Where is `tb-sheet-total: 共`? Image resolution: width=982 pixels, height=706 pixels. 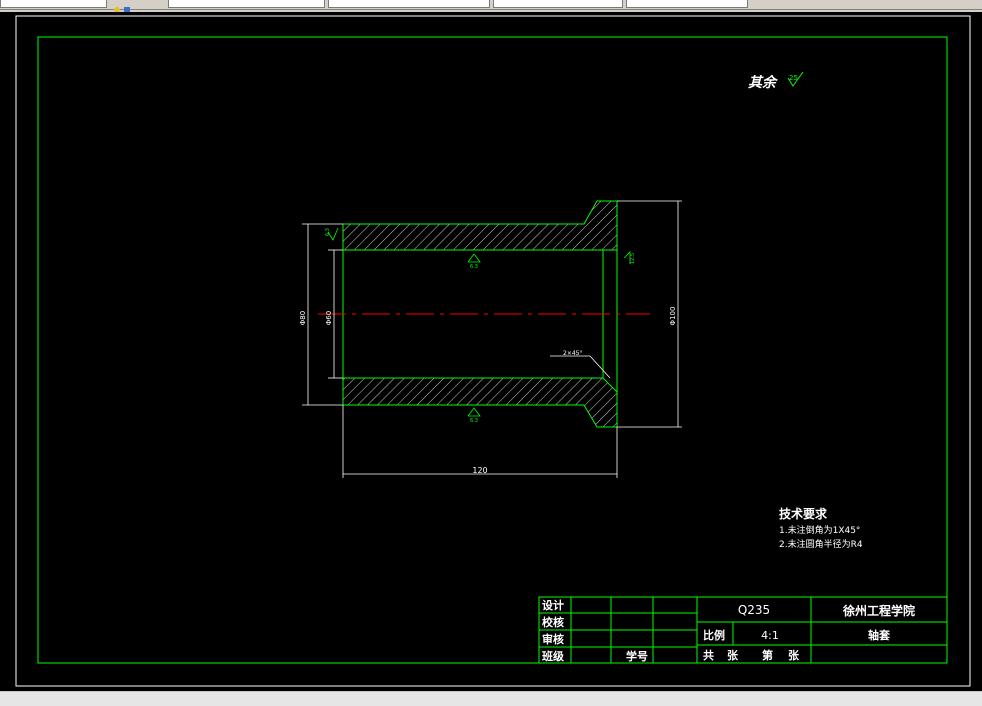 tb-sheet-total: 共 is located at coordinates (708, 655).